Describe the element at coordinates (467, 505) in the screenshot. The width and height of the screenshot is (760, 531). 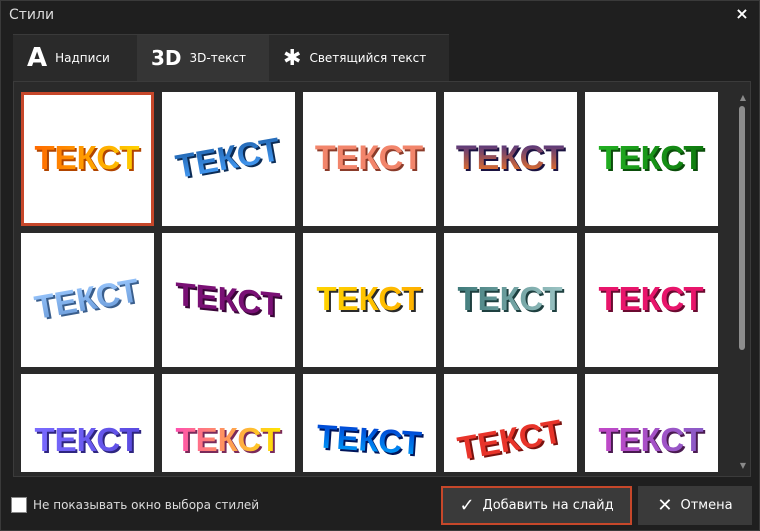
I see `checkmark-icon: ✓` at that location.